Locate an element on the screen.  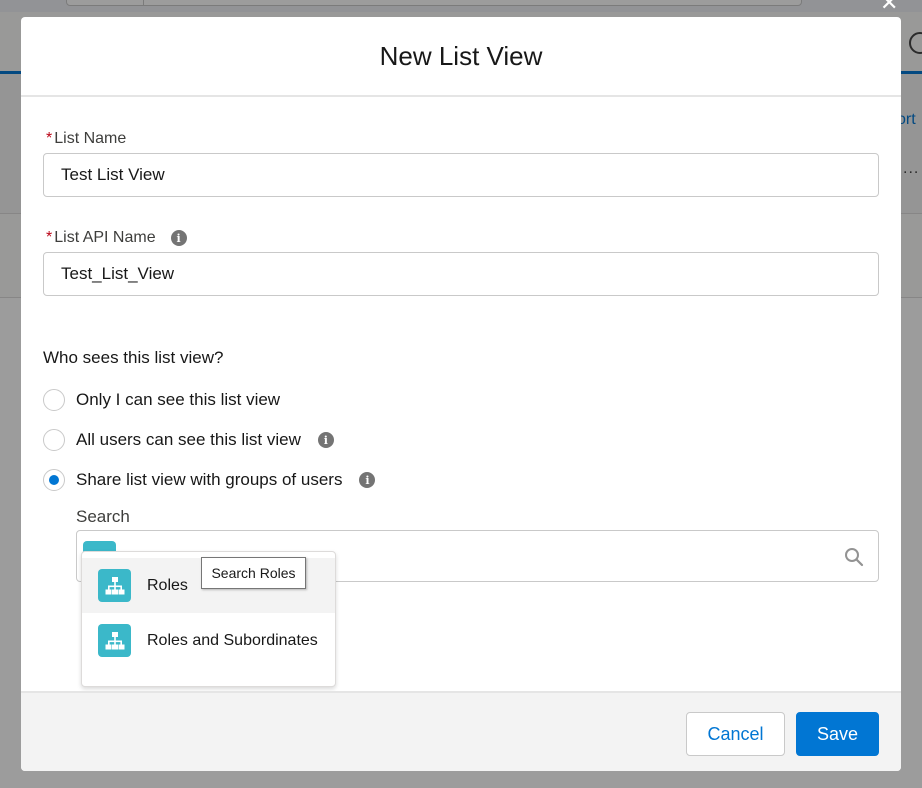
modal-footer: Cancel Save is located at coordinates (461, 731).